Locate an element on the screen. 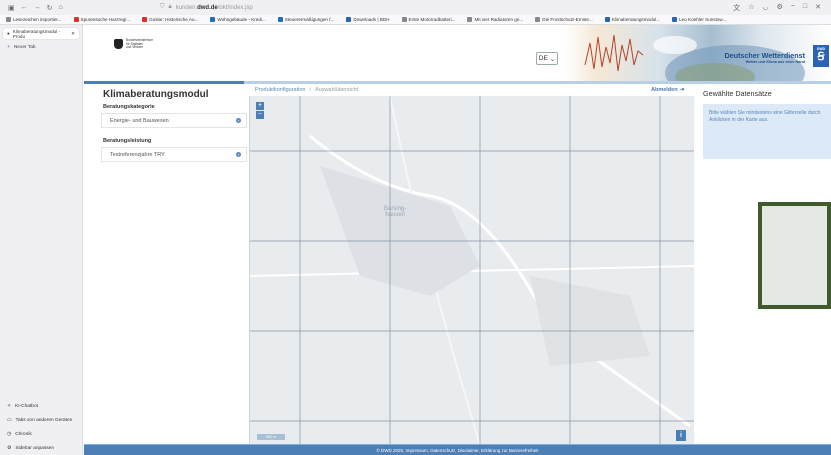 The width and height of the screenshot is (831, 455). home-icon: ⌂ is located at coordinates (61, 8).